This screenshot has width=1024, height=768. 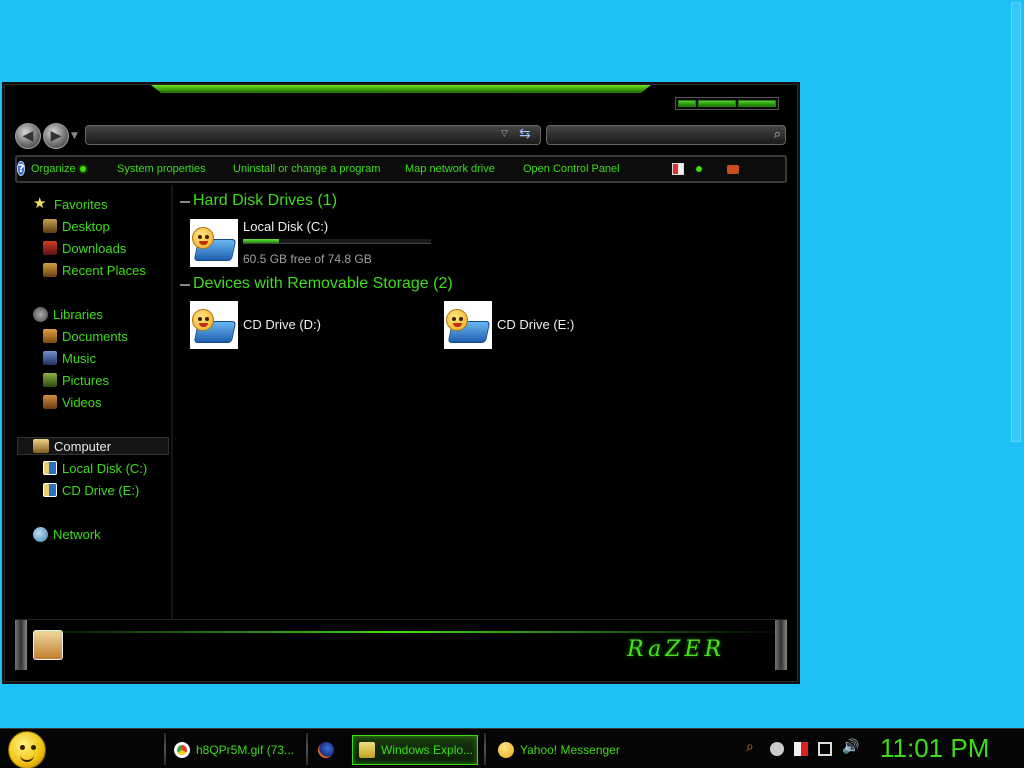 What do you see at coordinates (337, 241) in the screenshot?
I see `disk-capacity-bar` at bounding box center [337, 241].